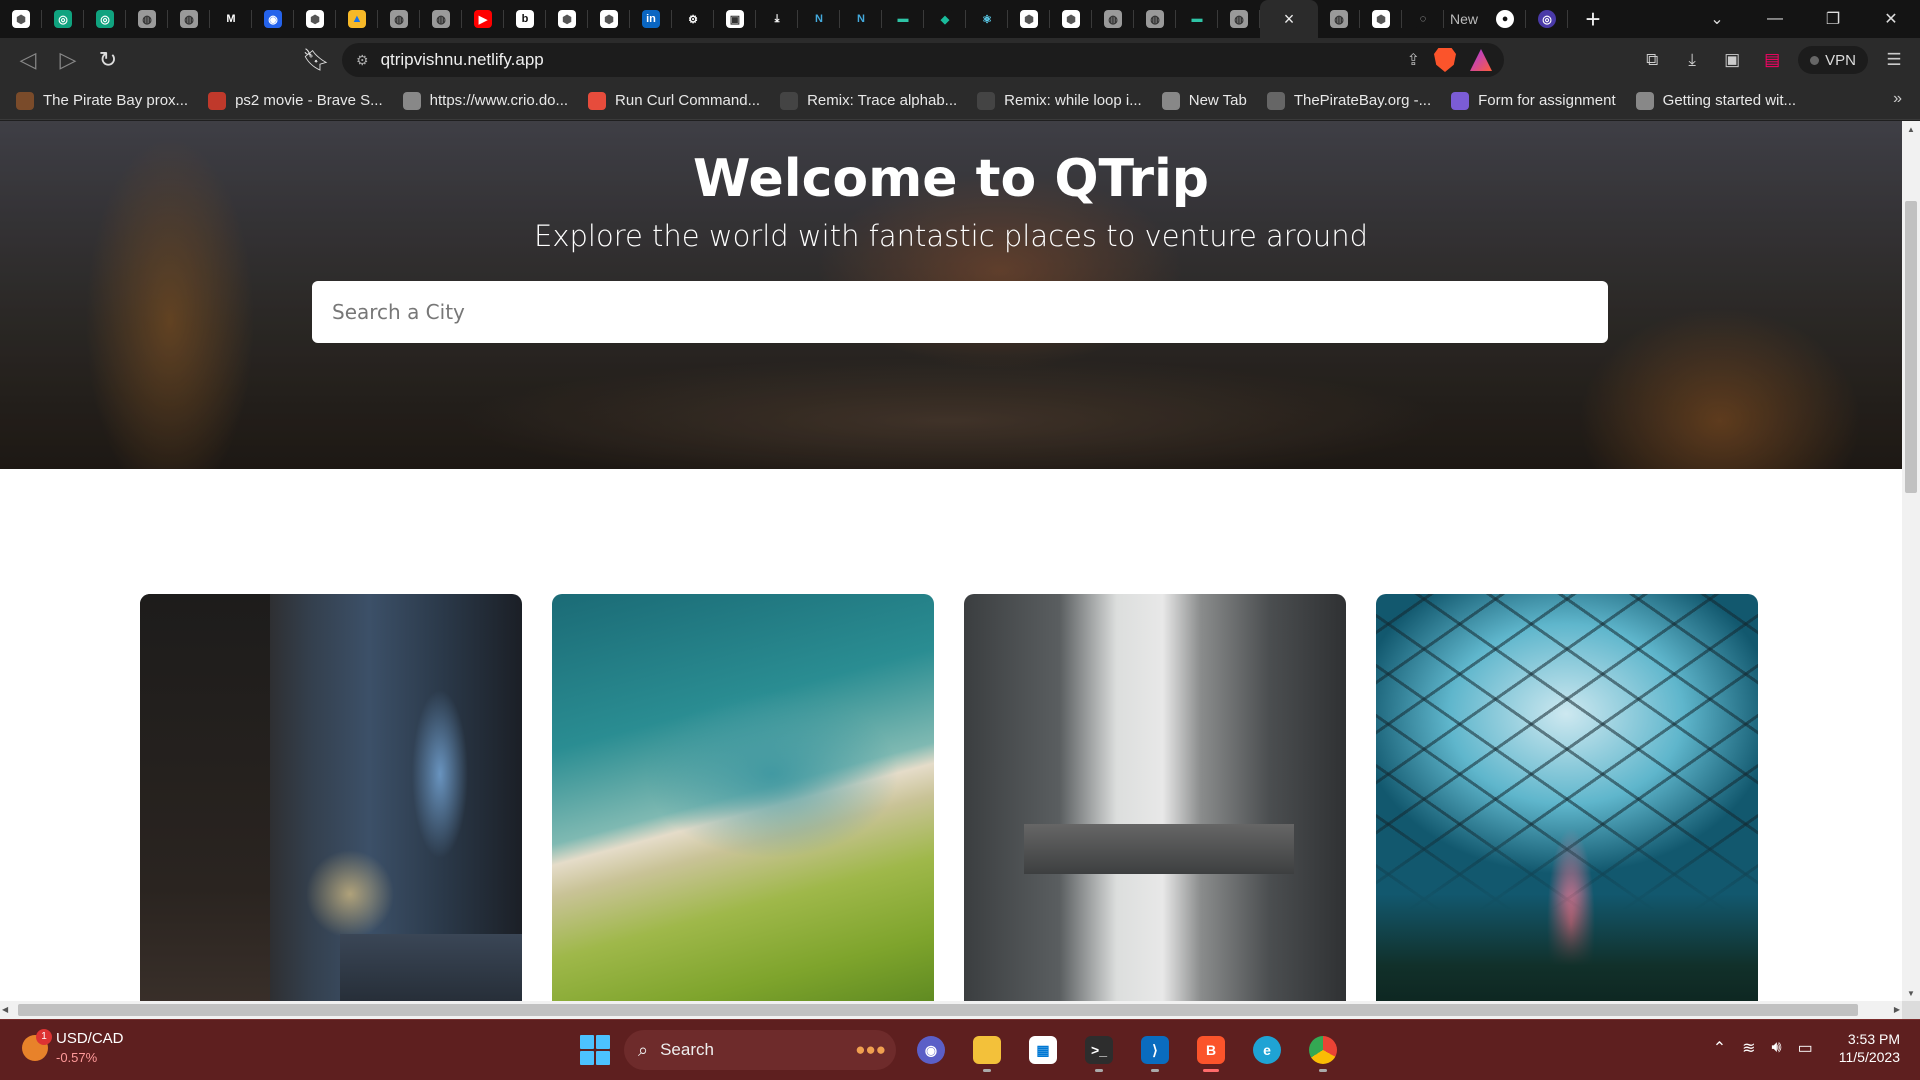 Image resolution: width=1920 pixels, height=1080 pixels. Describe the element at coordinates (1719, 1048) in the screenshot. I see `chevron-up-icon: ⌃` at that location.